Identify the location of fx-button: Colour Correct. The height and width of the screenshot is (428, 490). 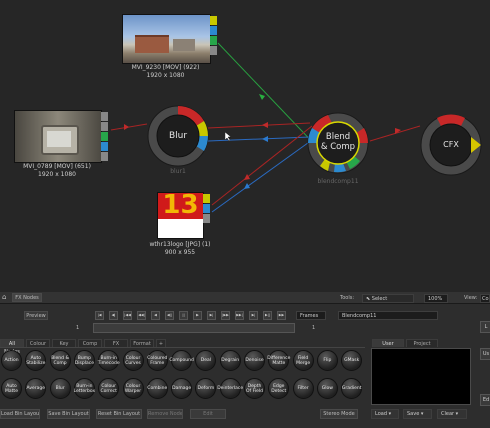
(109, 388).